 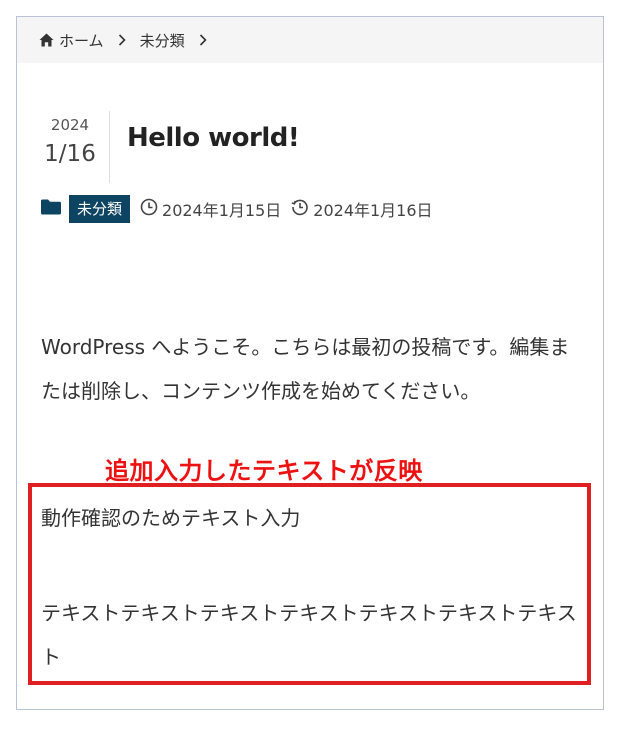 I want to click on post-date-box: 2024 1/16, so click(x=70, y=147).